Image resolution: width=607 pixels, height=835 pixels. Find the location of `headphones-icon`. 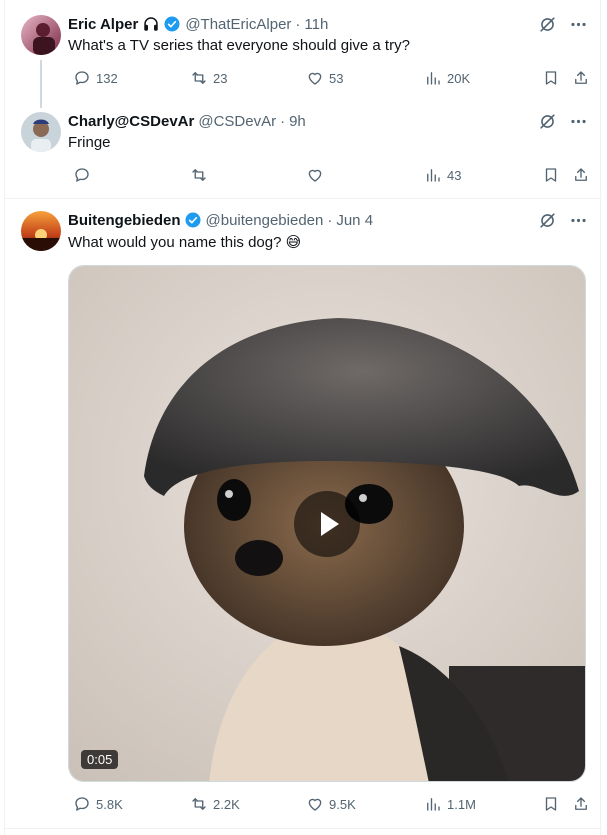

headphones-icon is located at coordinates (151, 24).